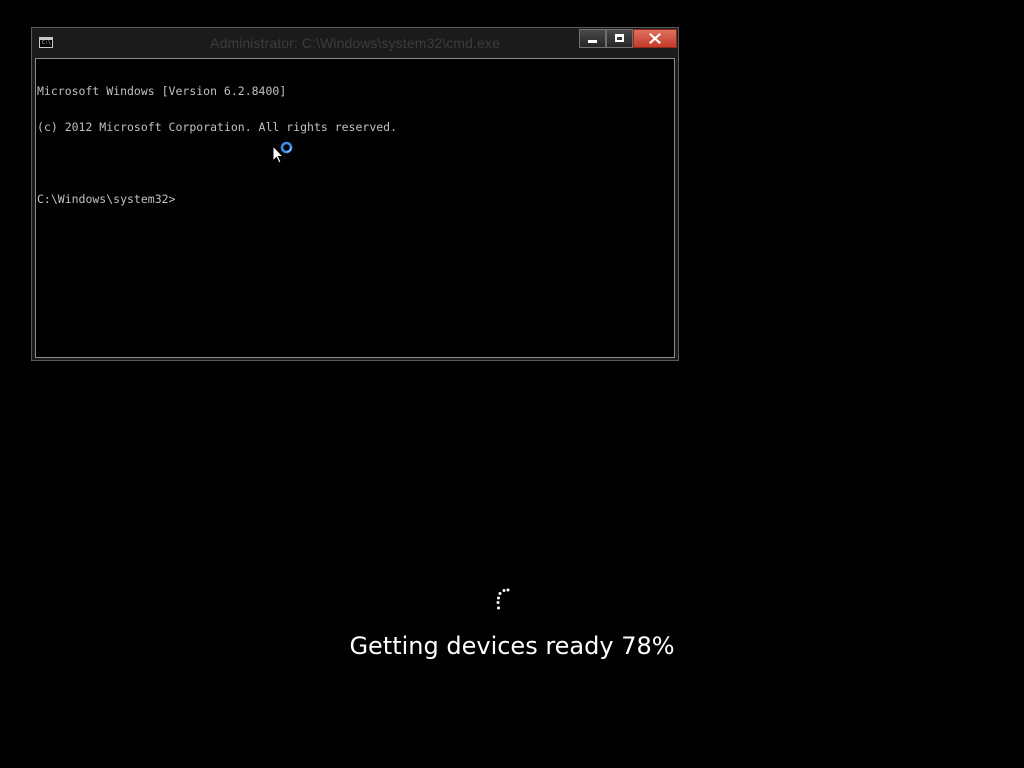 This screenshot has width=1024, height=768. Describe the element at coordinates (512, 646) in the screenshot. I see `boot-status-text: Getting devices ready 78%` at that location.